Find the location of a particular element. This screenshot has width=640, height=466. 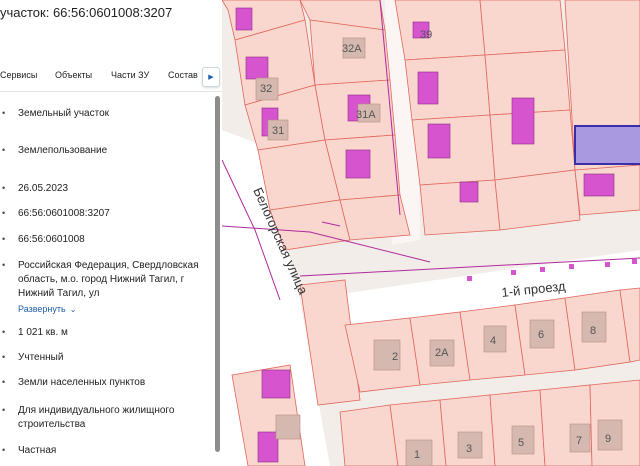

plot-number: 2А is located at coordinates (442, 353).